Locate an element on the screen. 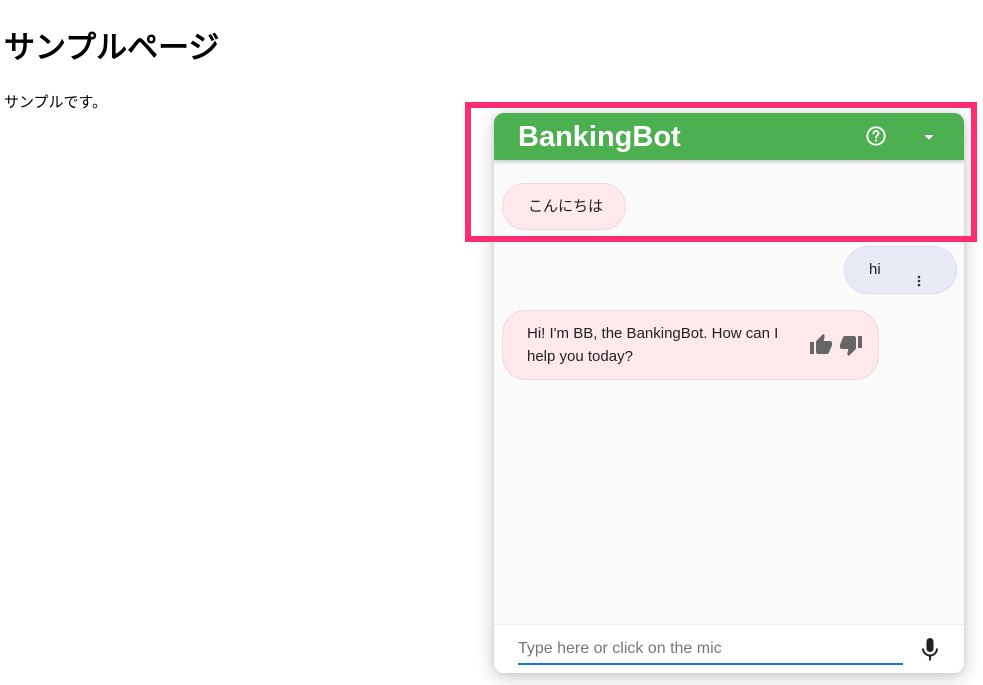 The image size is (983, 685). chat-input-bar is located at coordinates (729, 648).